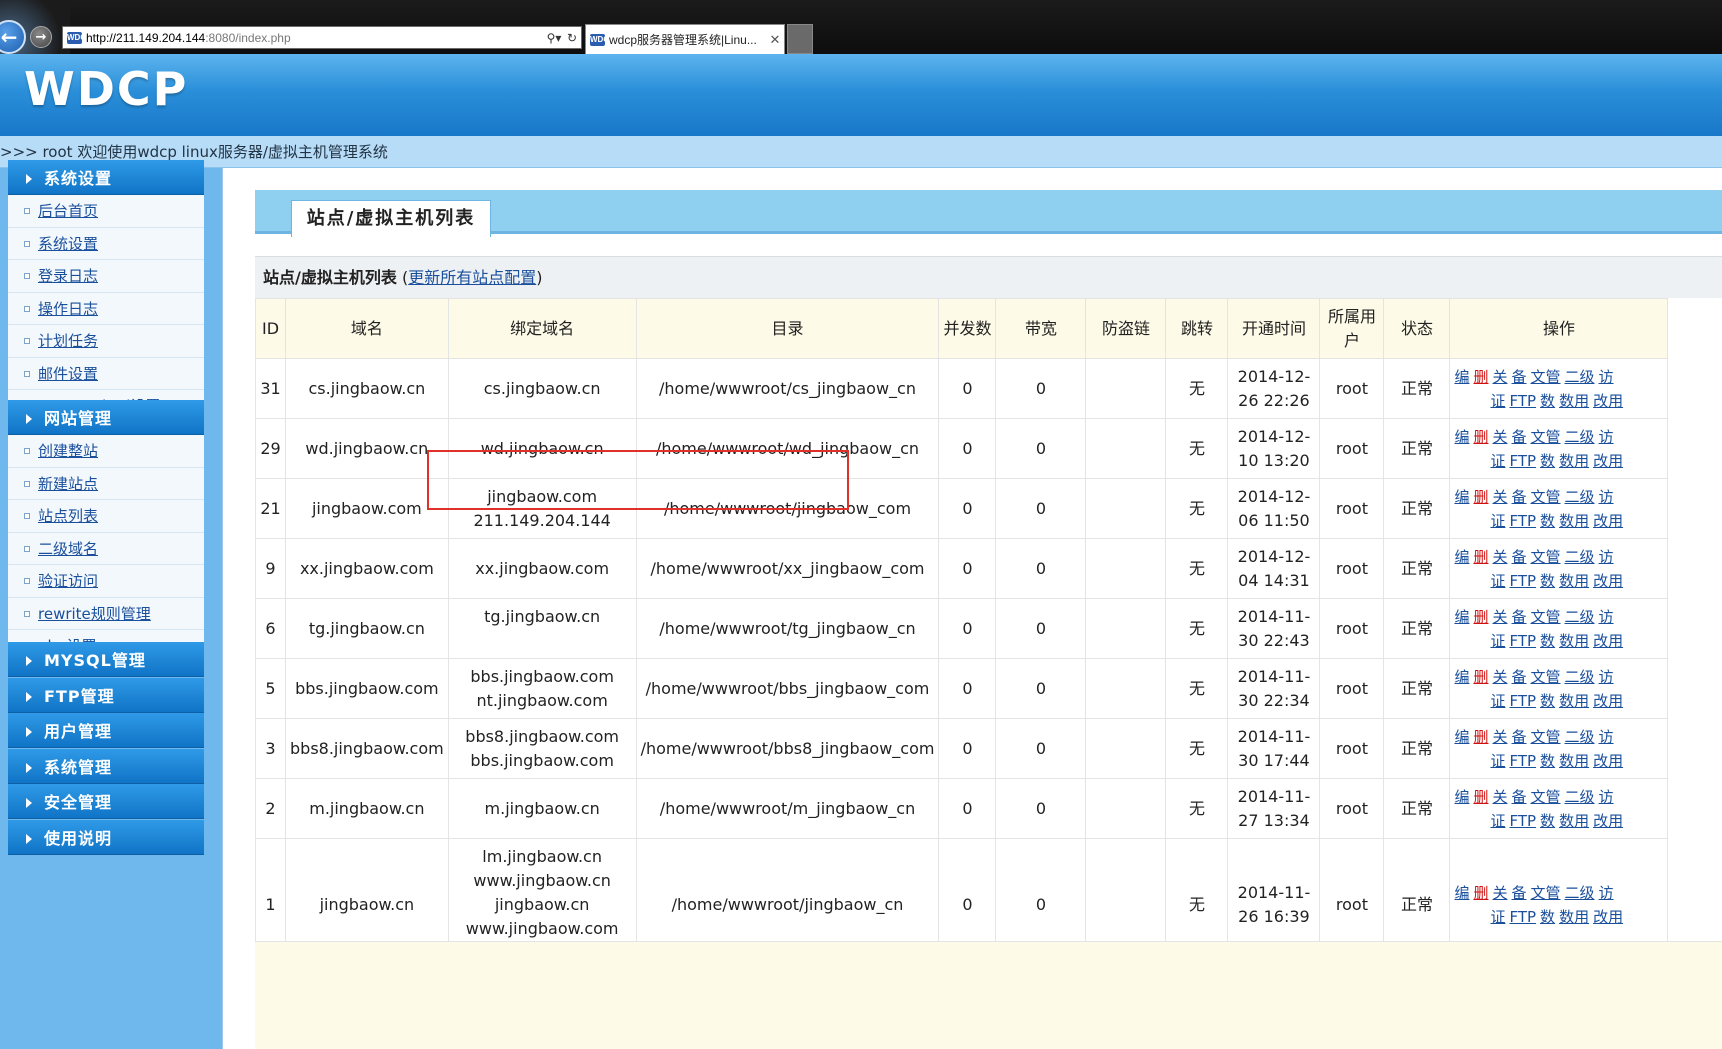 The height and width of the screenshot is (1049, 1722). Describe the element at coordinates (106, 211) in the screenshot. I see `sidebar-item: 后台首页` at that location.